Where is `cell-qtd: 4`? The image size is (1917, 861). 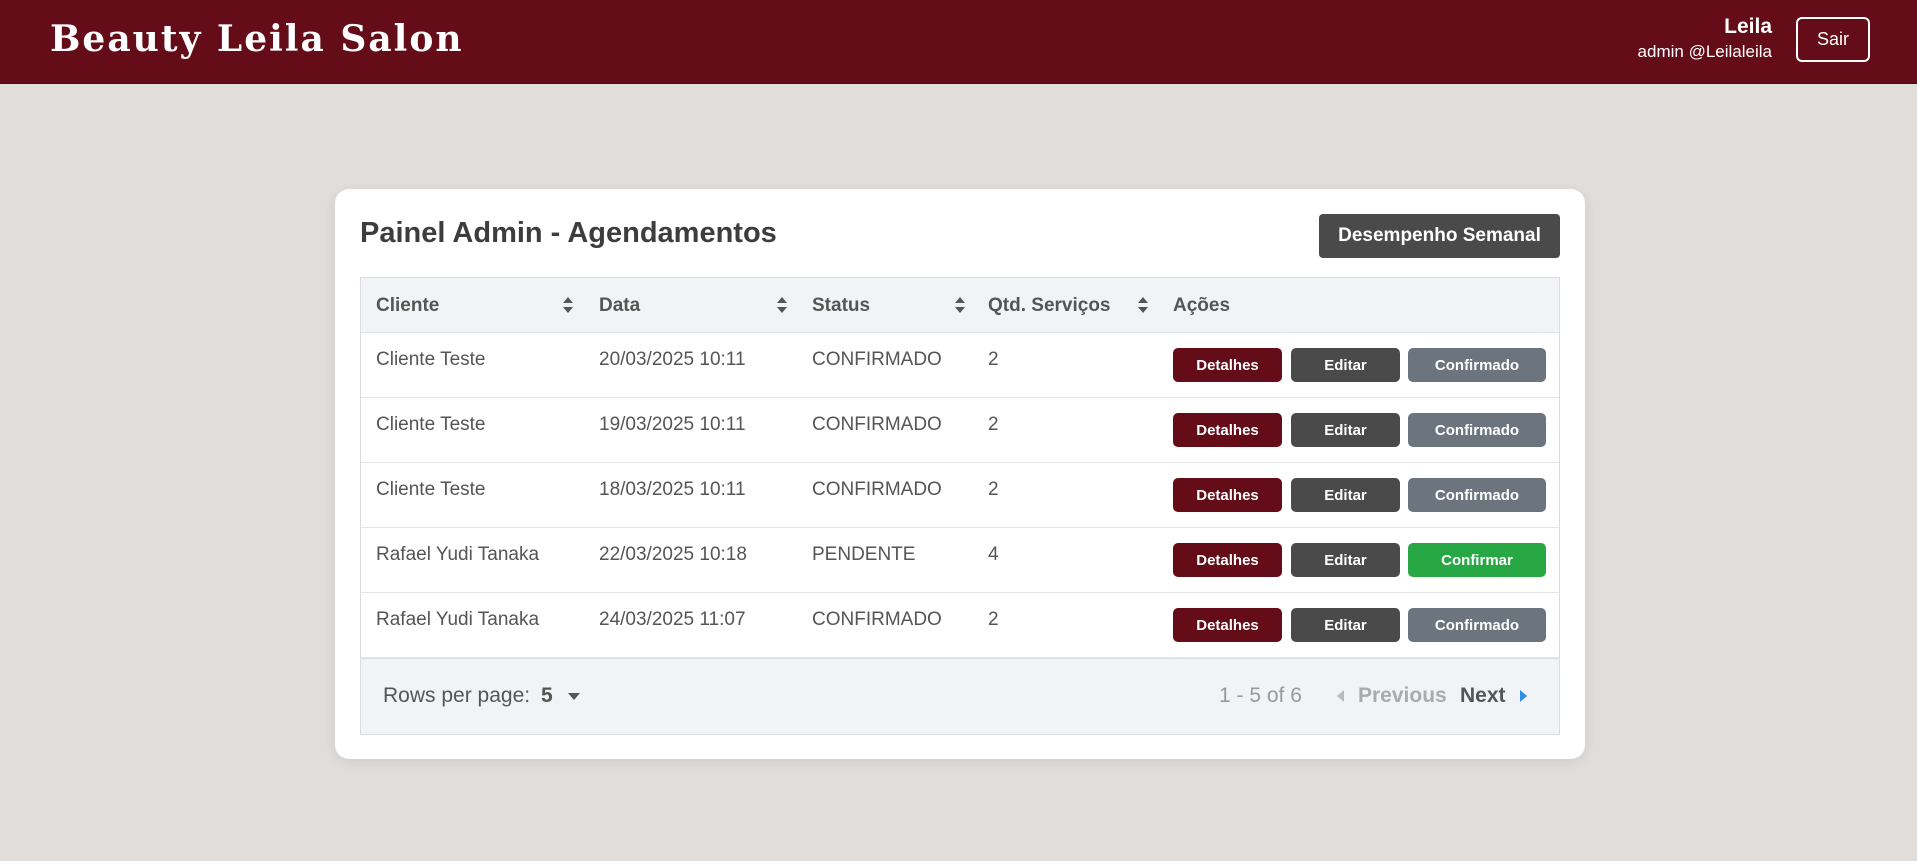 cell-qtd: 4 is located at coordinates (993, 554).